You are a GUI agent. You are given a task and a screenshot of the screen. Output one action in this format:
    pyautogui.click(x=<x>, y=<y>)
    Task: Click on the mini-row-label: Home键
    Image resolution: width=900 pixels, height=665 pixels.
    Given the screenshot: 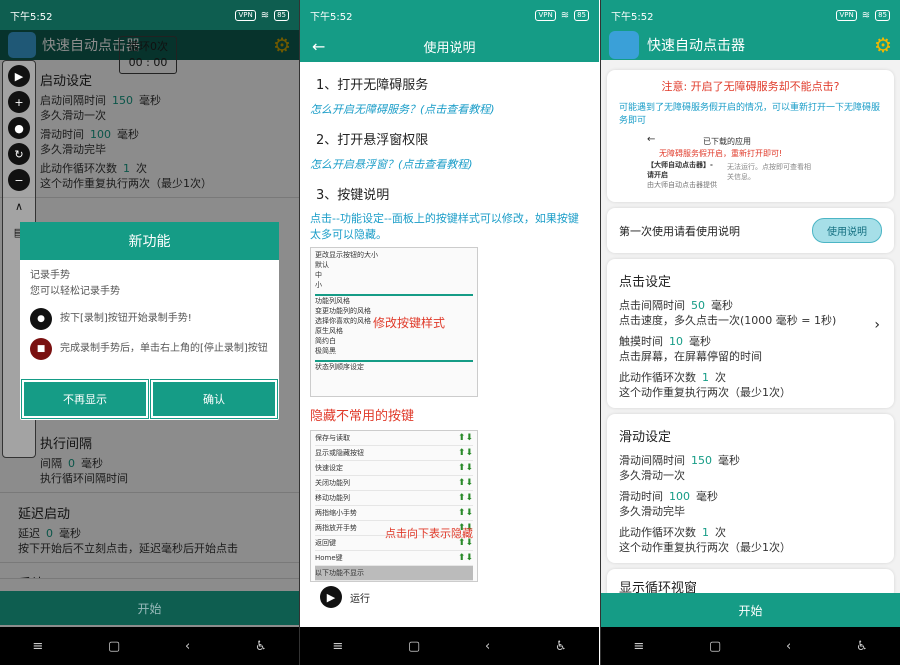 What is the action you would take?
    pyautogui.click(x=329, y=558)
    